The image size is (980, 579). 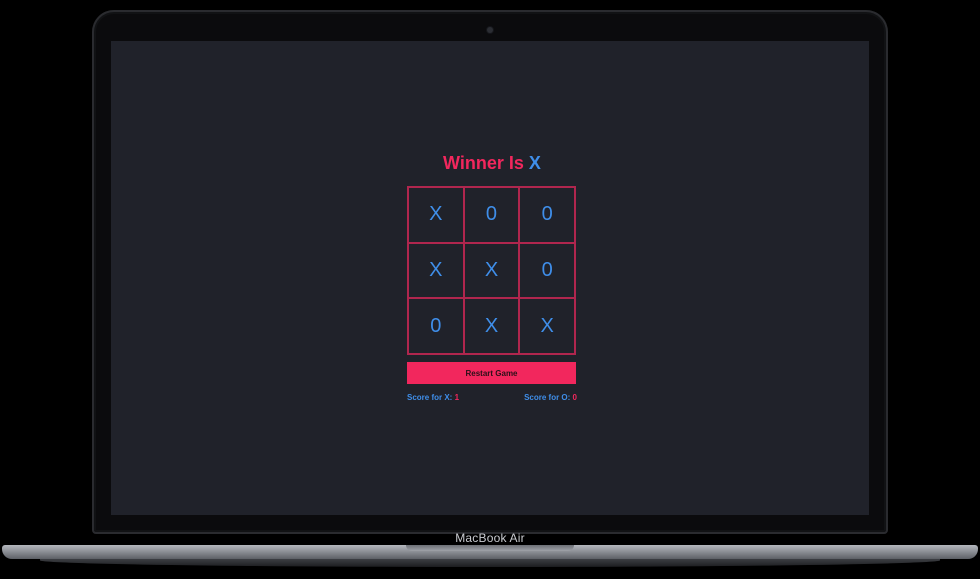 I want to click on score-x: Score for X: 1, so click(x=433, y=397).